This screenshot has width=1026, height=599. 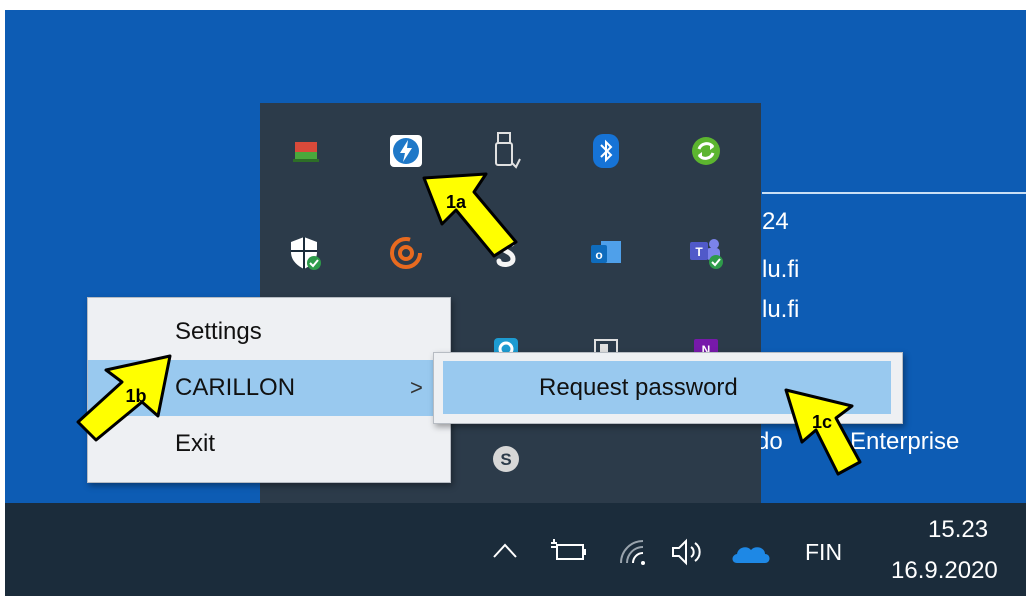 What do you see at coordinates (706, 151) in the screenshot?
I see `sync-icon` at bounding box center [706, 151].